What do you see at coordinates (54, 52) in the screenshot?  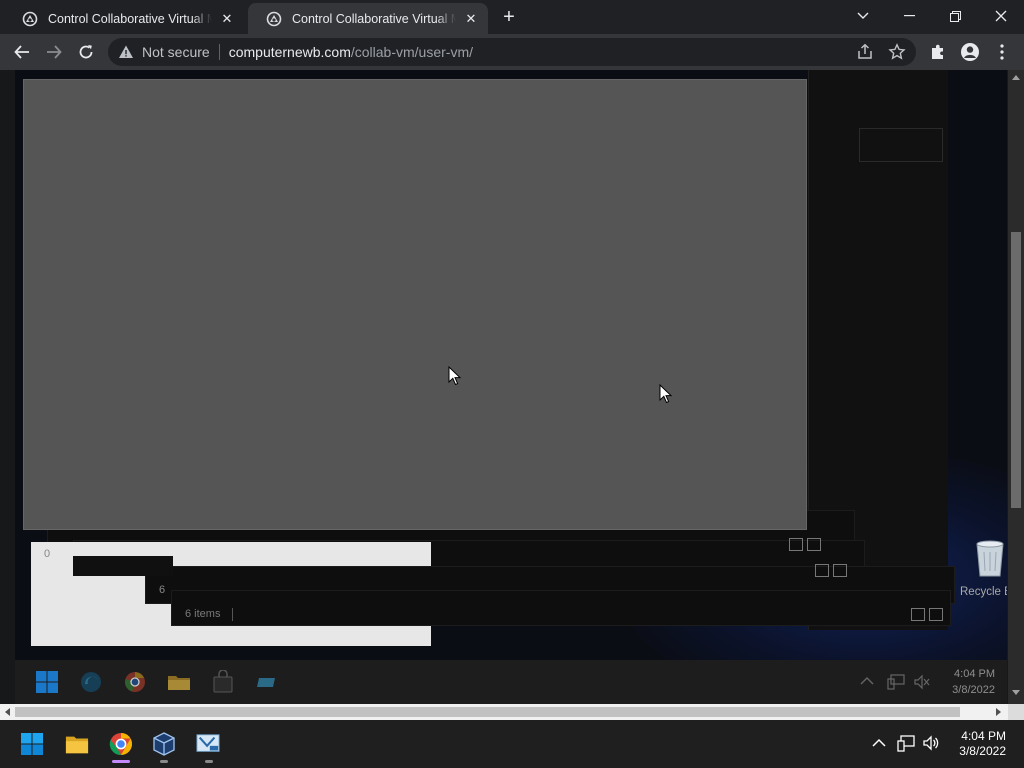 I see `forward-arrow-icon` at bounding box center [54, 52].